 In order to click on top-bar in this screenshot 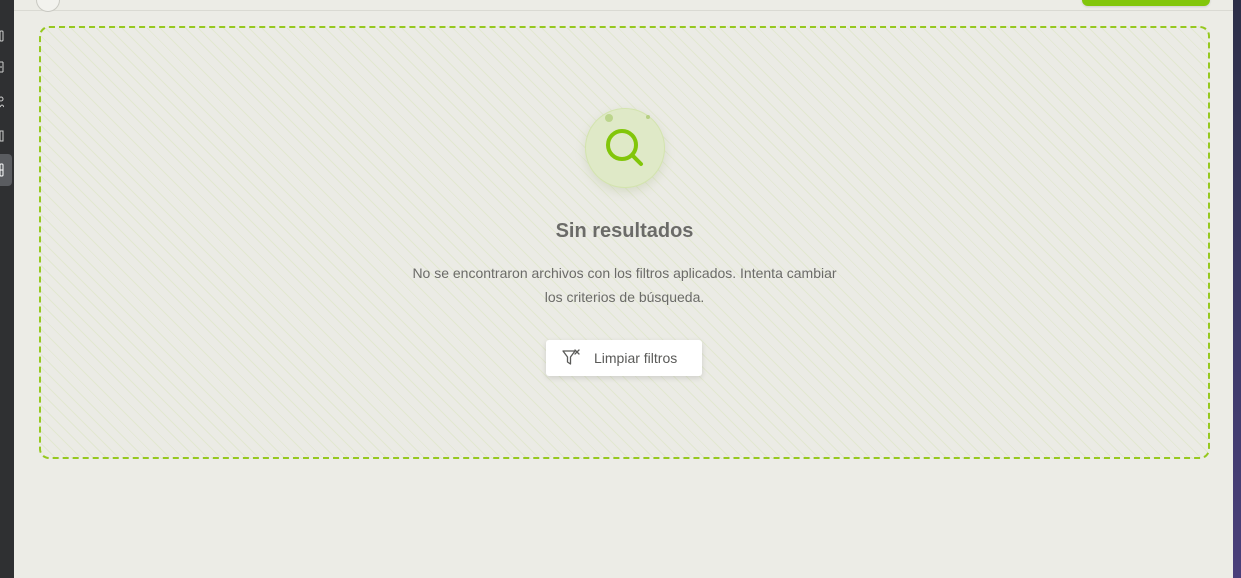, I will do `click(623, 6)`.